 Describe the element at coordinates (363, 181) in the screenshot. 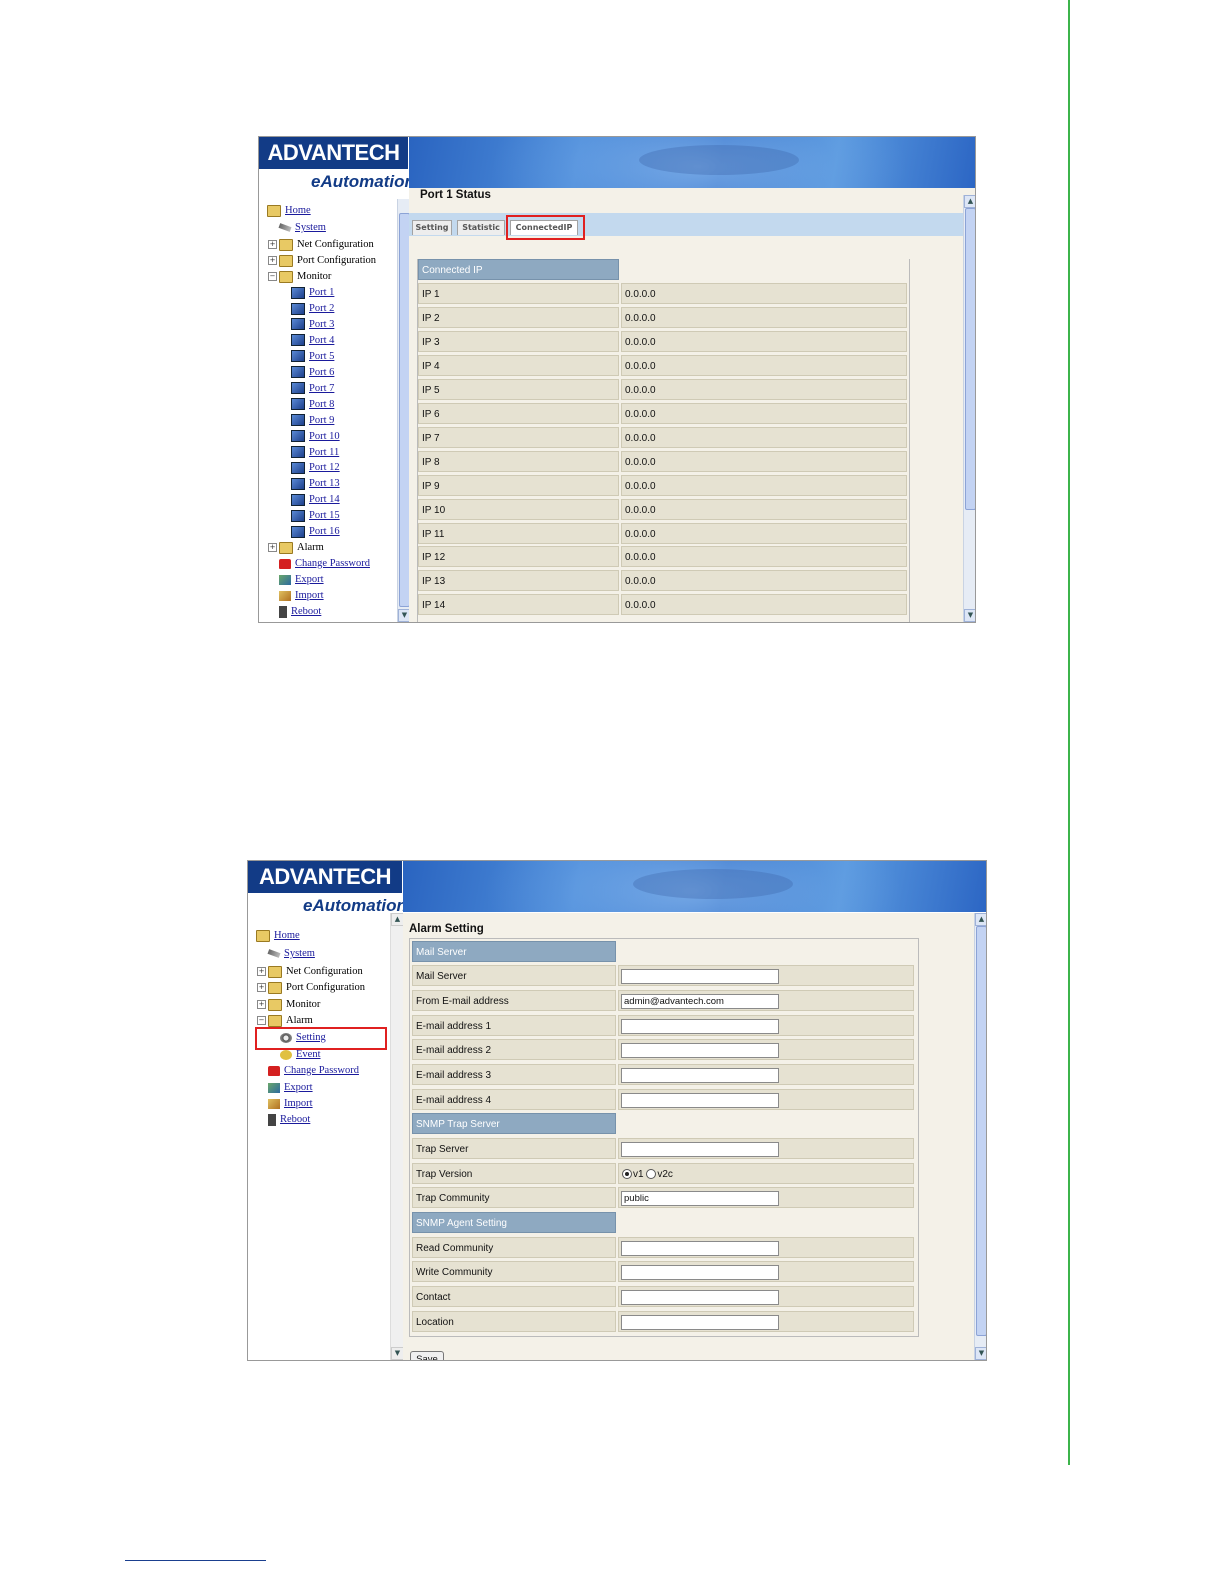

I see `eautomation-logo: eAutomation` at that location.